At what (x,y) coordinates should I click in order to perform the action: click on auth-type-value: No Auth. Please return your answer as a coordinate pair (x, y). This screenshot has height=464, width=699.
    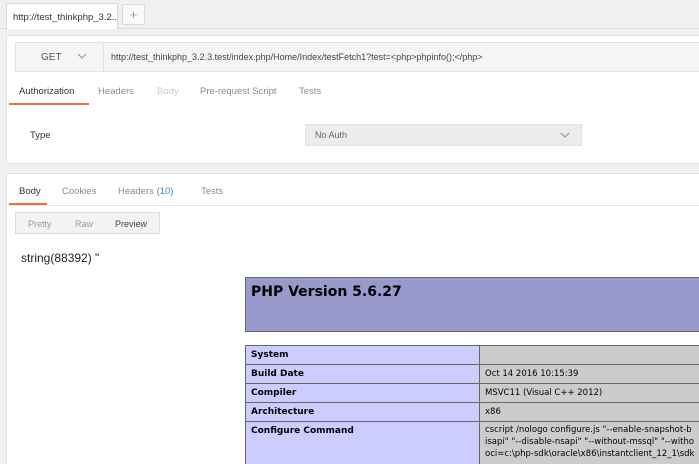
    Looking at the image, I should click on (331, 135).